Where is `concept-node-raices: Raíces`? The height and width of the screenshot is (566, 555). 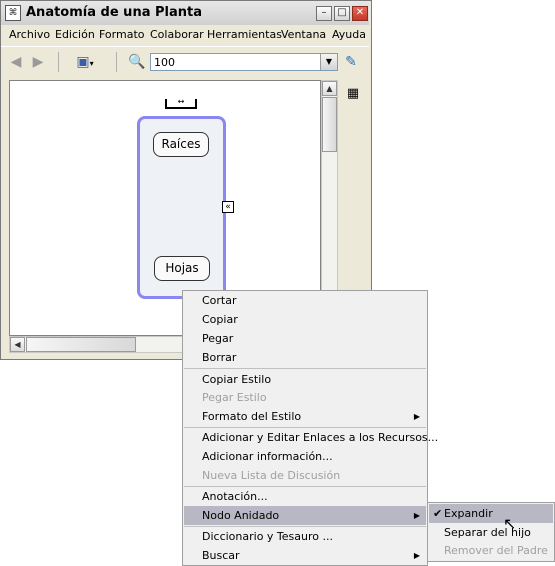
concept-node-raices: Raíces is located at coordinates (181, 144).